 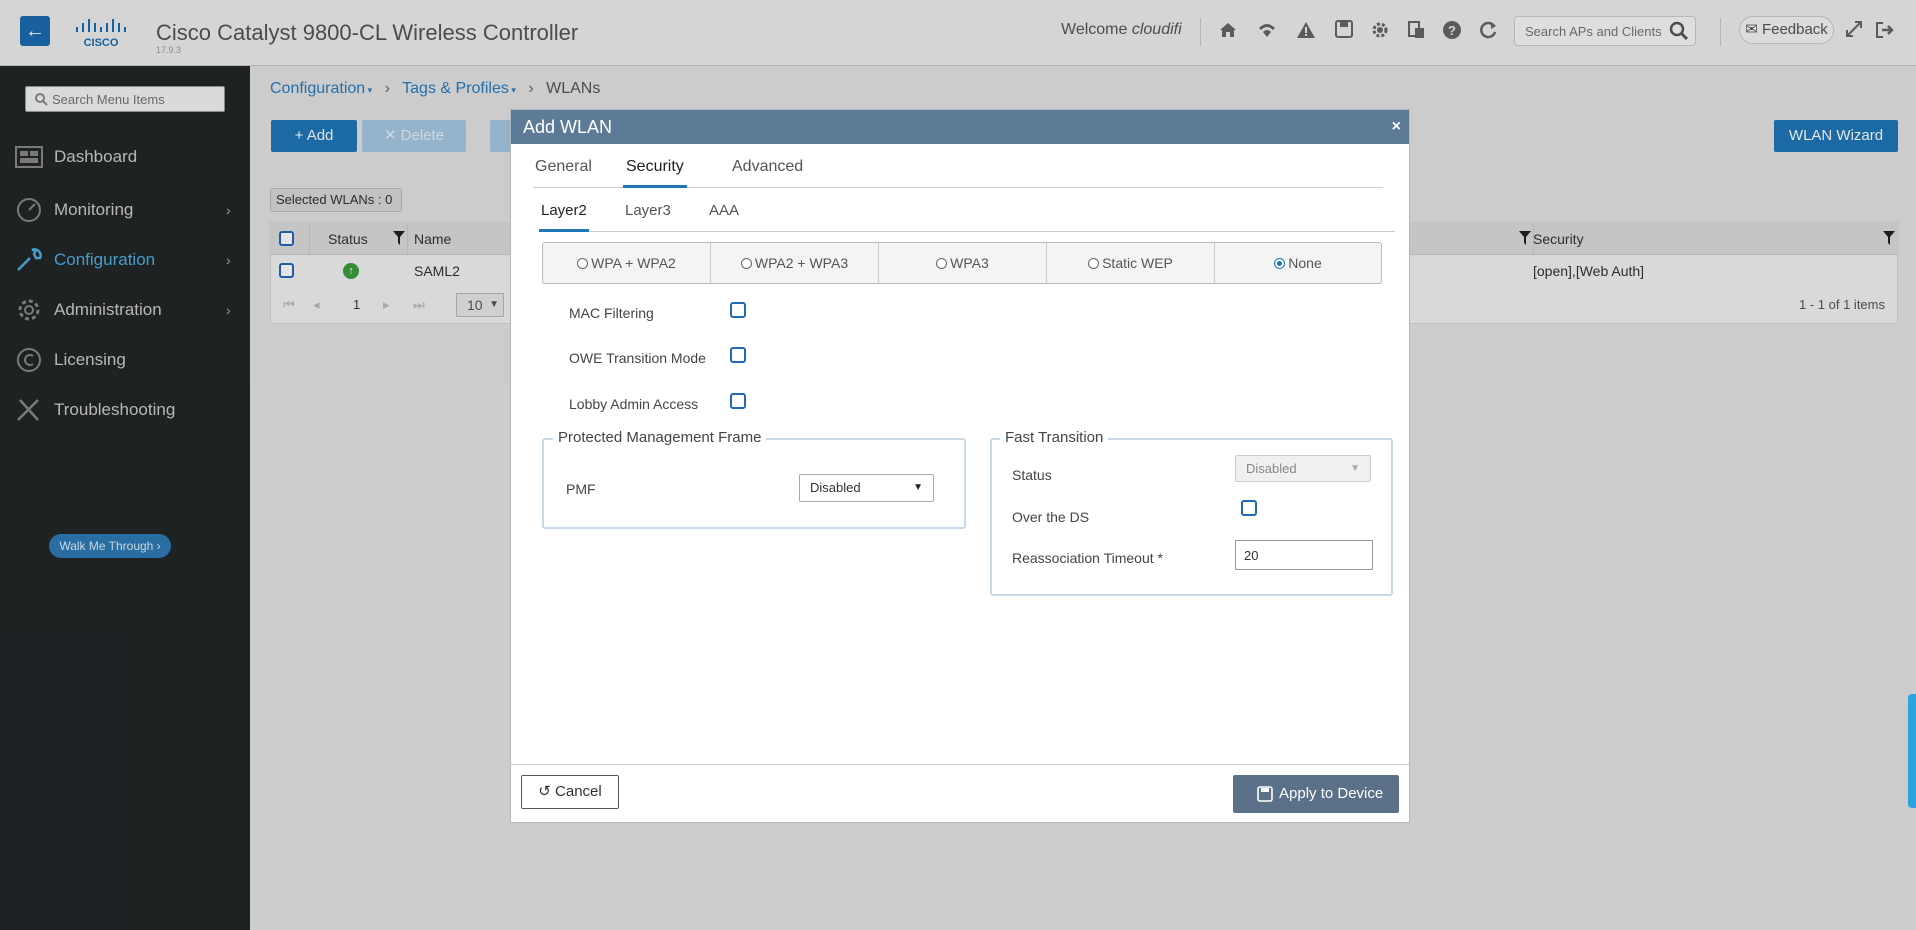 What do you see at coordinates (960, 793) in the screenshot?
I see `dialog-footer: ↺ Cancel Apply to Device` at bounding box center [960, 793].